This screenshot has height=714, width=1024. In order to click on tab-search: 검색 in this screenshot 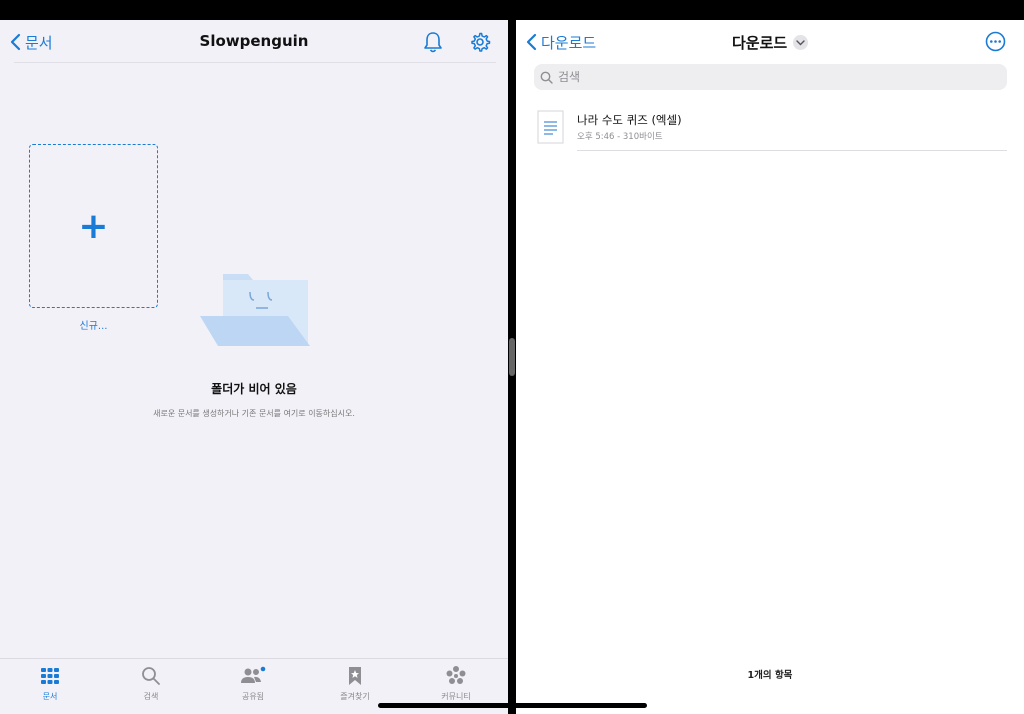, I will do `click(151, 683)`.